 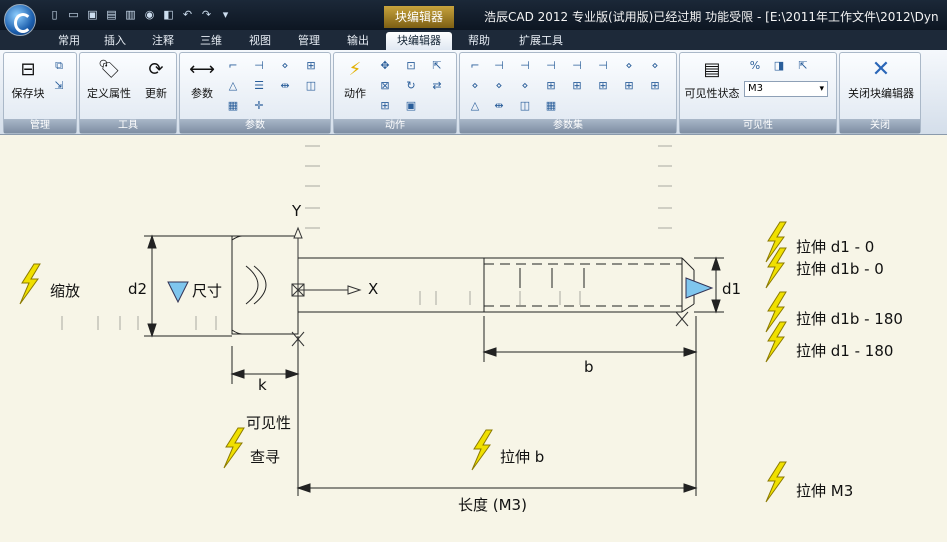 I want to click on tab-help: 帮助, so click(x=479, y=41).